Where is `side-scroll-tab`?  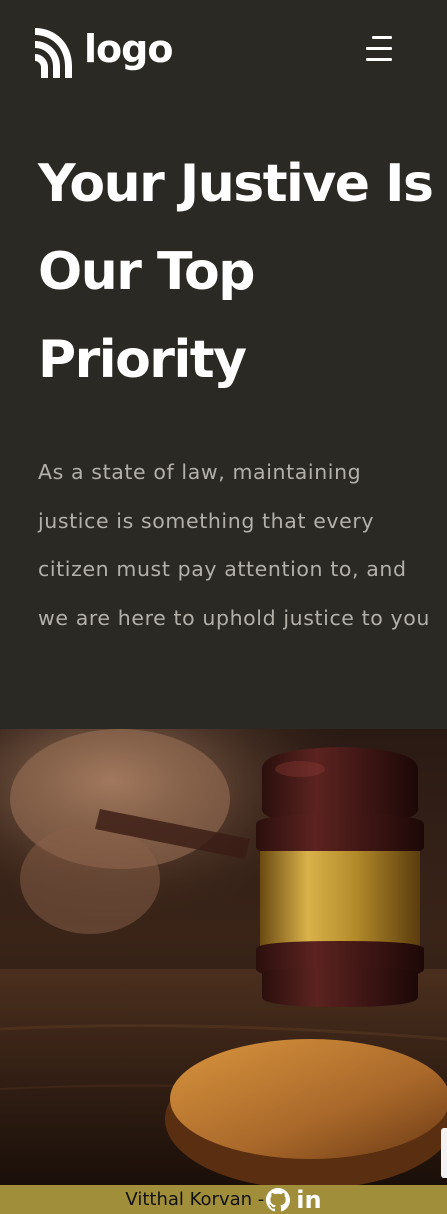 side-scroll-tab is located at coordinates (444, 1153).